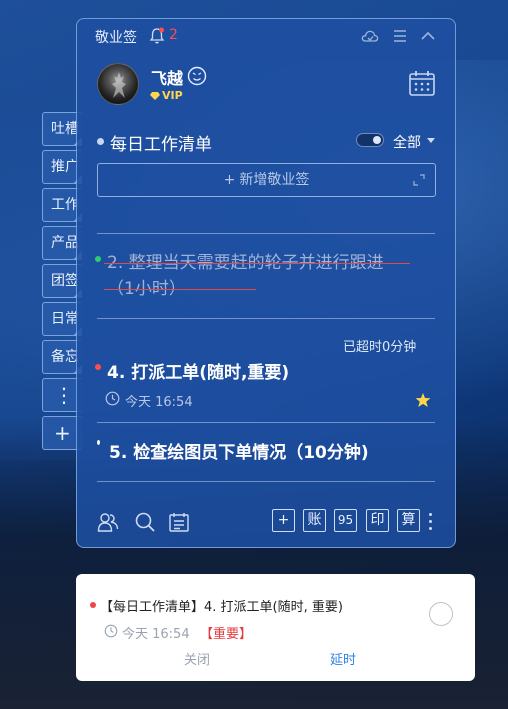  Describe the element at coordinates (159, 402) in the screenshot. I see `task-time: 今天 16:54` at that location.